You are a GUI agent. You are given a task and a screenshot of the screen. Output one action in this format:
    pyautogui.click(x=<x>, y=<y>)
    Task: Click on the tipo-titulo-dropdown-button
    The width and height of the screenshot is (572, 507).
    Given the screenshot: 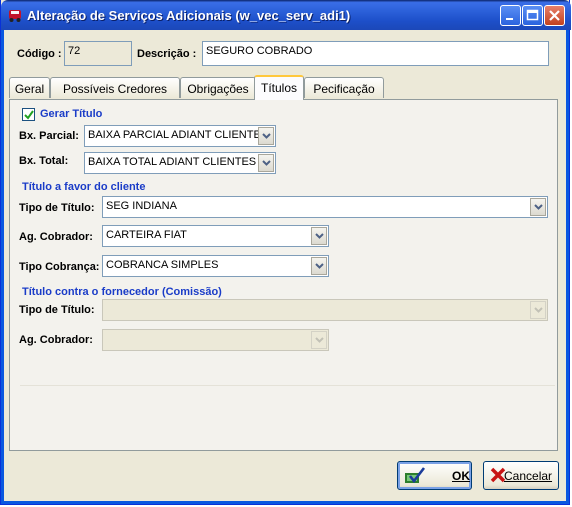 What is the action you would take?
    pyautogui.click(x=538, y=207)
    